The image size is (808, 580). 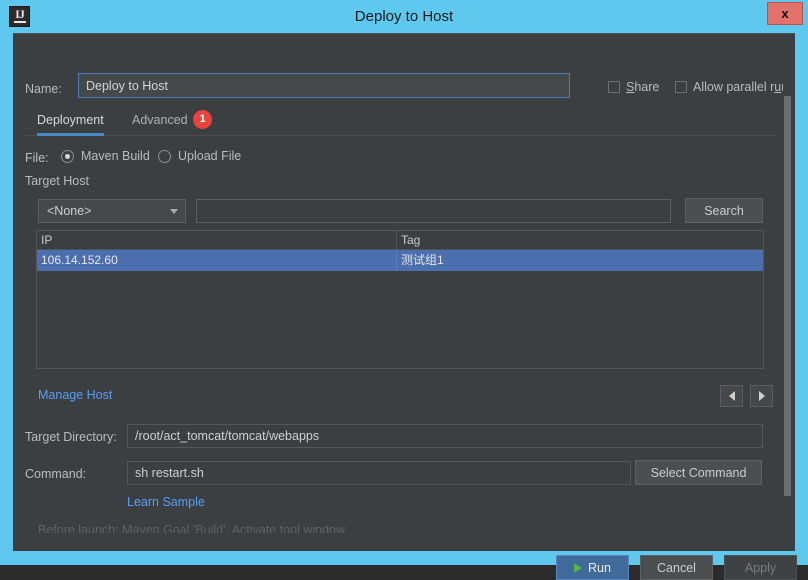 What do you see at coordinates (37, 158) in the screenshot?
I see `file-label: File:` at bounding box center [37, 158].